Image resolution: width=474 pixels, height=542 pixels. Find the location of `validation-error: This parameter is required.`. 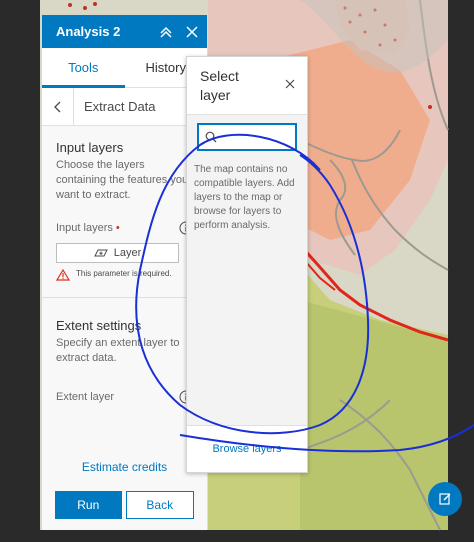

validation-error: This parameter is required. is located at coordinates (124, 275).